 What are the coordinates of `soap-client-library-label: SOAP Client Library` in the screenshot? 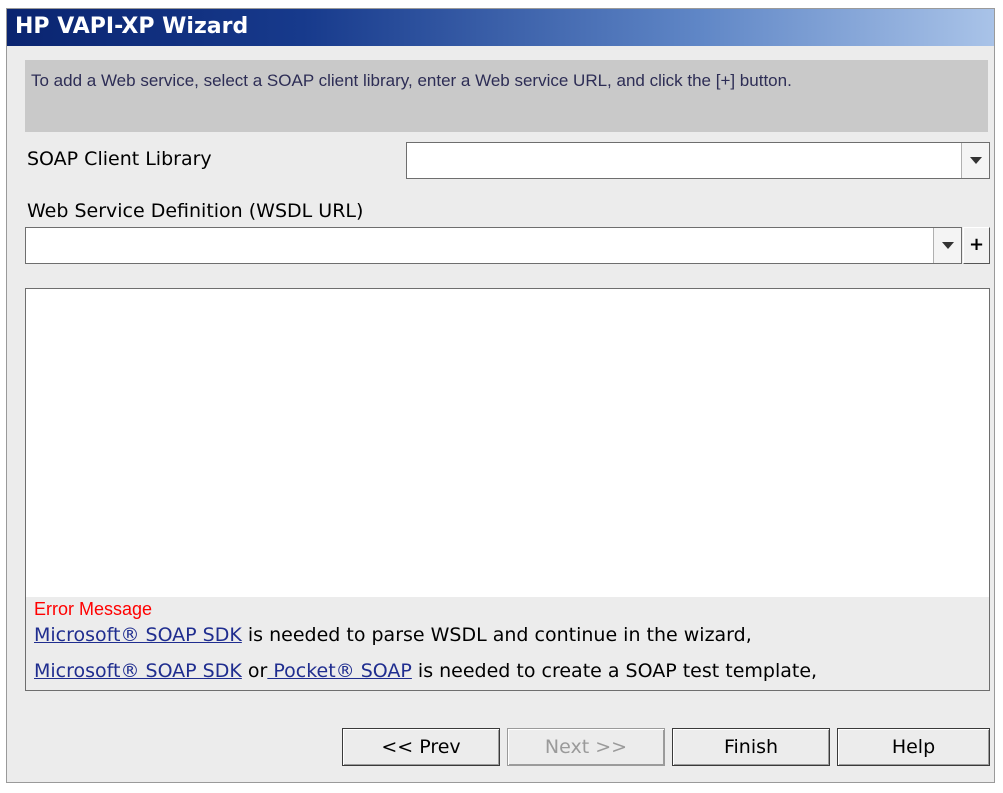 It's located at (119, 159).